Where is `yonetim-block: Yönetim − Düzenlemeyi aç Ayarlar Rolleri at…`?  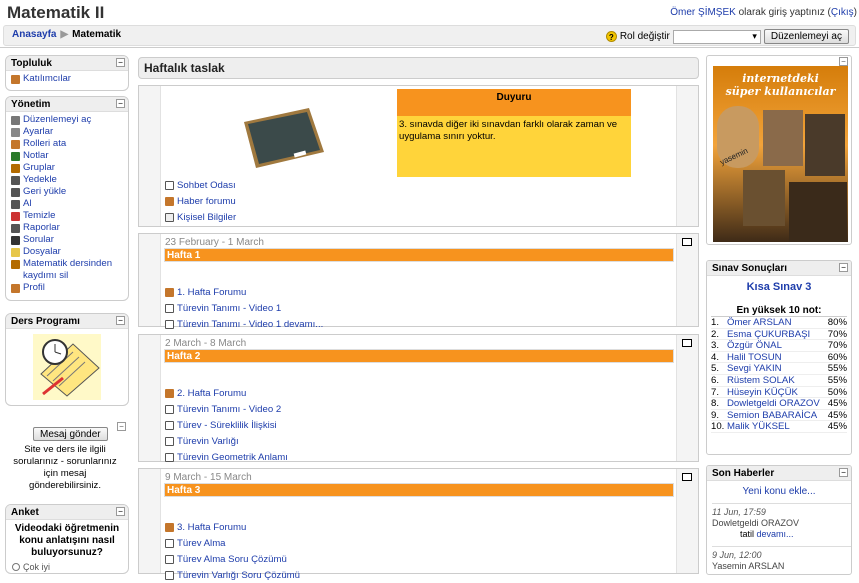
yonetim-block: Yönetim − Düzenlemeyi aç Ayarlar Rolleri at… is located at coordinates (67, 198).